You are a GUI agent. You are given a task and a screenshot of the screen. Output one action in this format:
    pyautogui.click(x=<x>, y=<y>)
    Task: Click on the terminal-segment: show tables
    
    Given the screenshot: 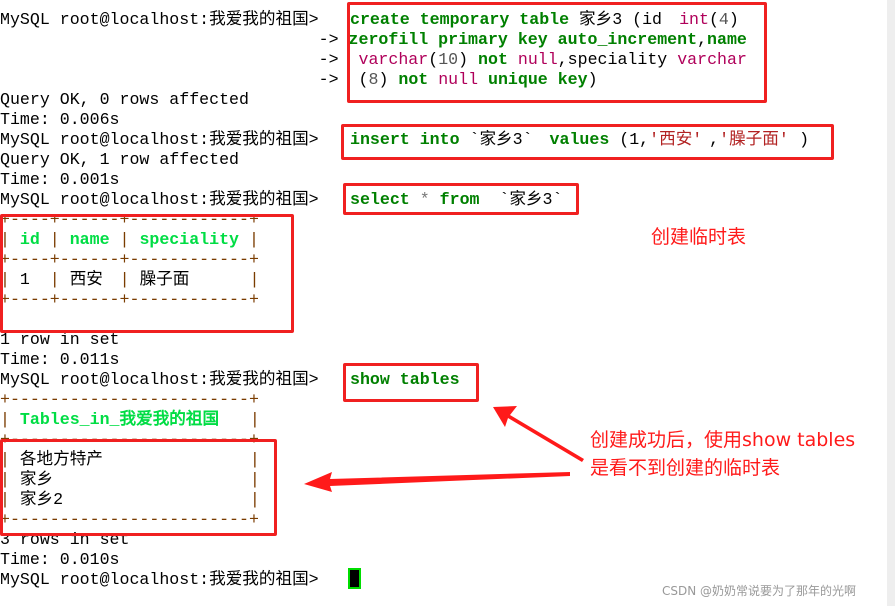 What is the action you would take?
    pyautogui.click(x=405, y=379)
    